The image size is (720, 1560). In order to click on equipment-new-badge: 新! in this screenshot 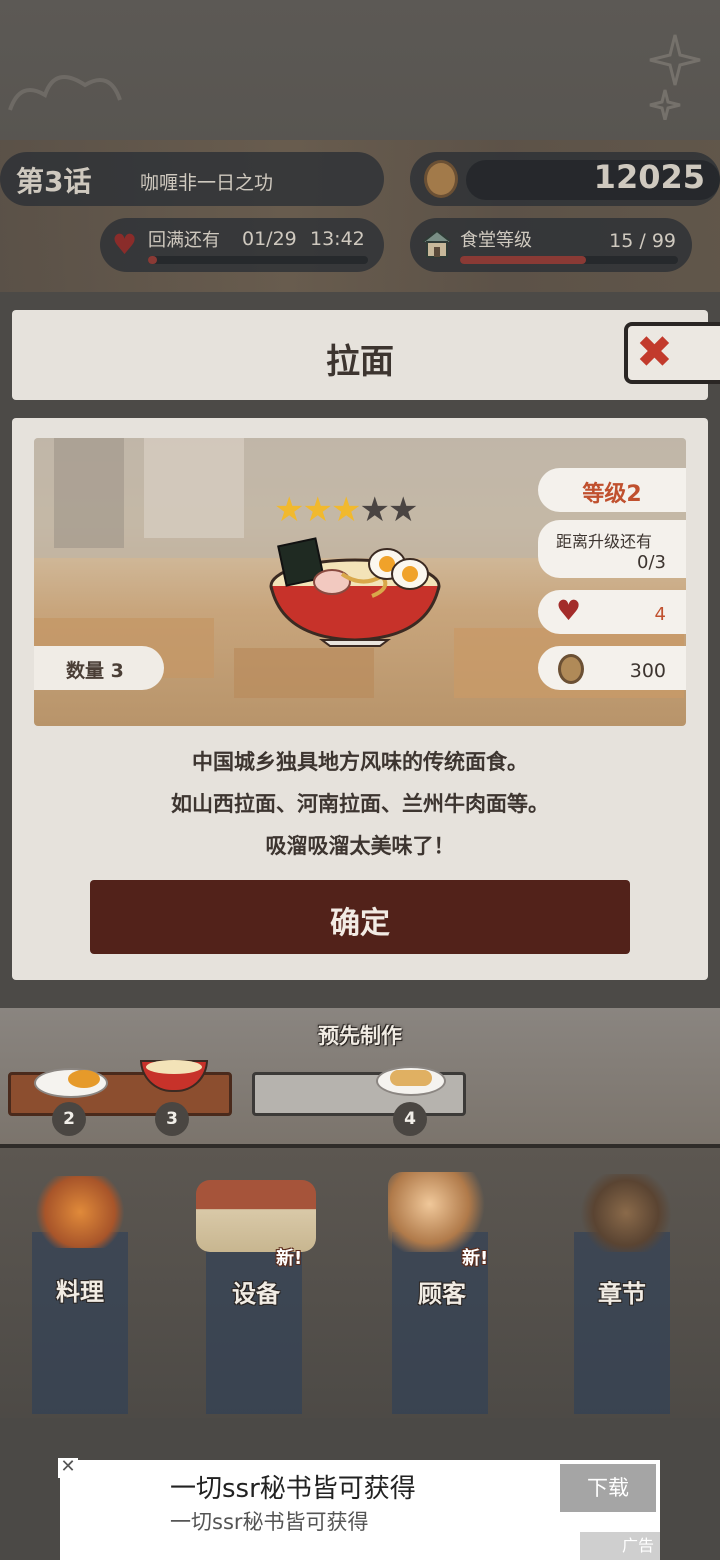, I will do `click(289, 1258)`.